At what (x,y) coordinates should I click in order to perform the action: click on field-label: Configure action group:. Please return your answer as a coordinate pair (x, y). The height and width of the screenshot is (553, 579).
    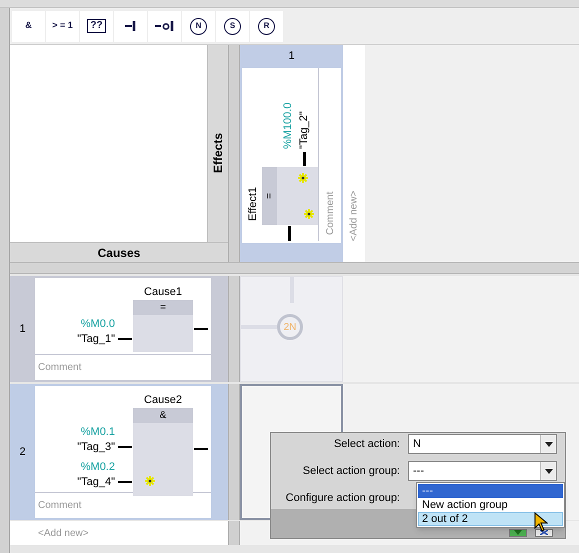
    Looking at the image, I should click on (342, 498).